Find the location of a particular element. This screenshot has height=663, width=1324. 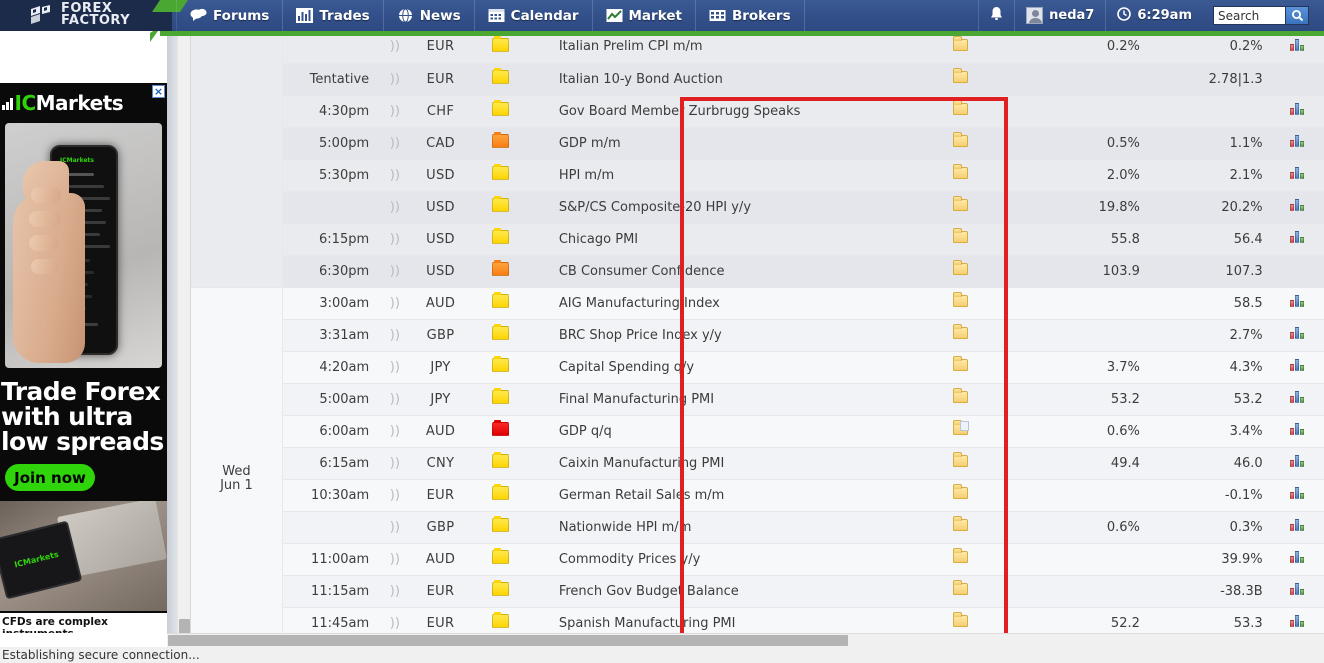

table-row: 5:00pm)) CAD GDP m/m 0.5% 1.1% is located at coordinates (757, 143).